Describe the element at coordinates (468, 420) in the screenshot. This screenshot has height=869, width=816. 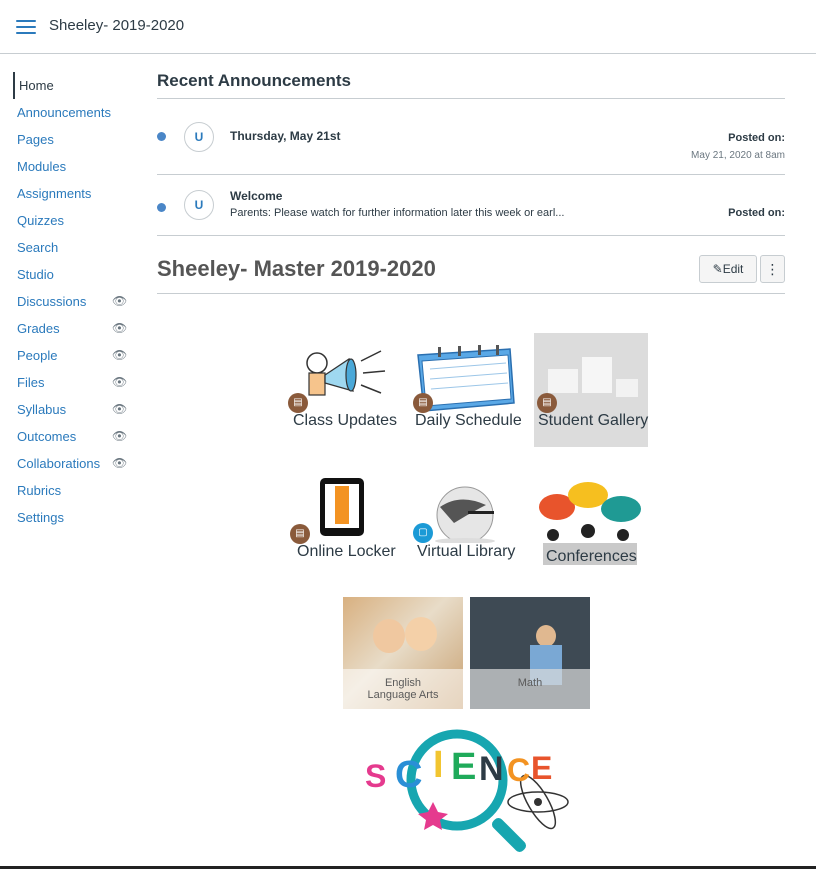
I see `tile-label: Daily Schedule` at that location.